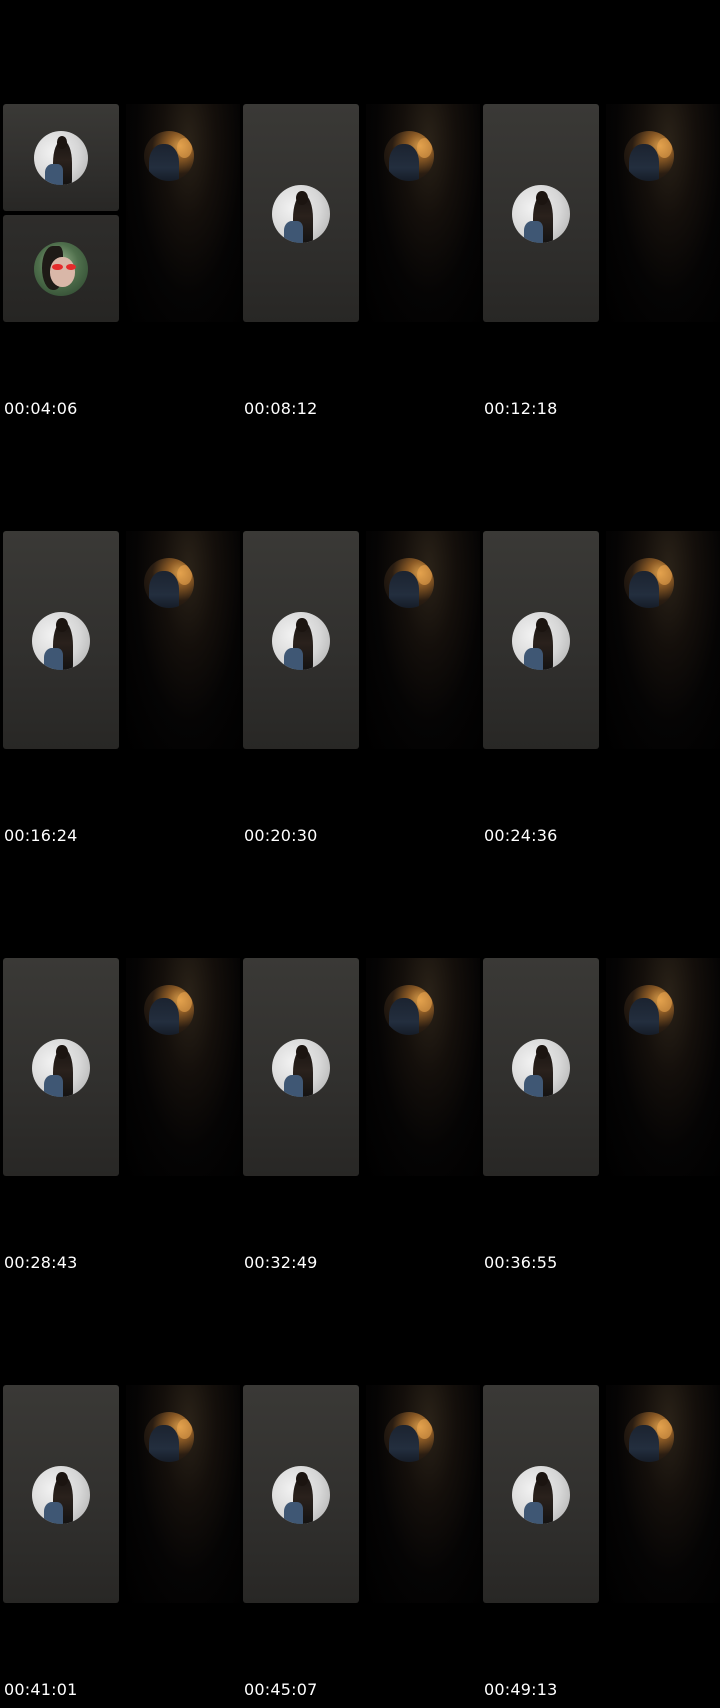 The width and height of the screenshot is (720, 1708). I want to click on timestamp: 00:08:12, so click(281, 408).